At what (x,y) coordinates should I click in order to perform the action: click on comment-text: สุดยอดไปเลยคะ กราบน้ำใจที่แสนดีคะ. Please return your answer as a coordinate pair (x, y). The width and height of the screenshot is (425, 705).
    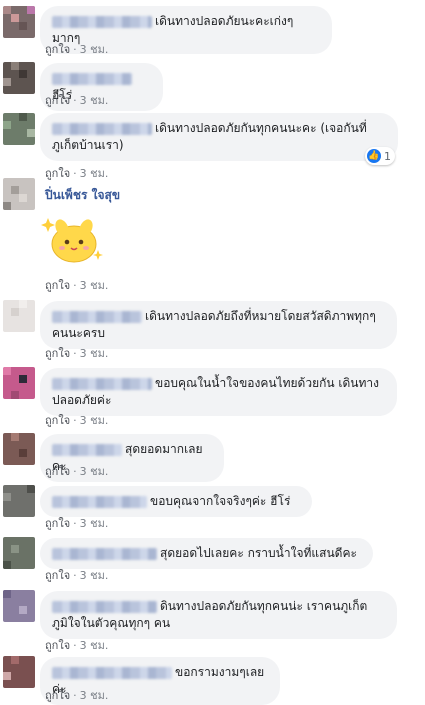
    Looking at the image, I should click on (258, 553).